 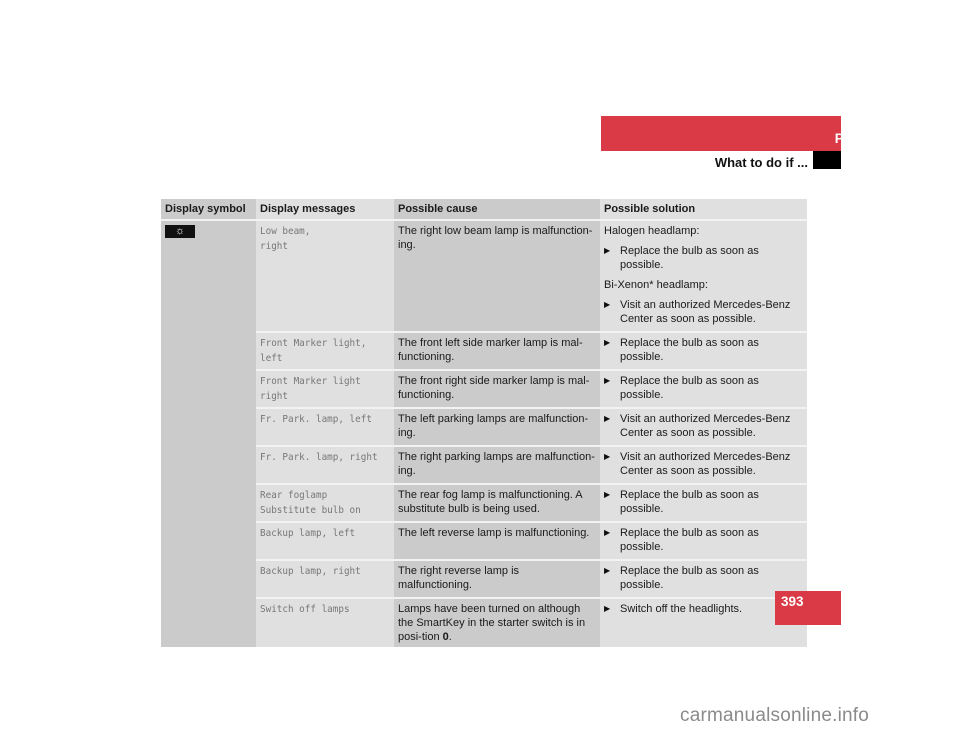 What do you see at coordinates (271, 358) in the screenshot?
I see `display-message-line: left` at bounding box center [271, 358].